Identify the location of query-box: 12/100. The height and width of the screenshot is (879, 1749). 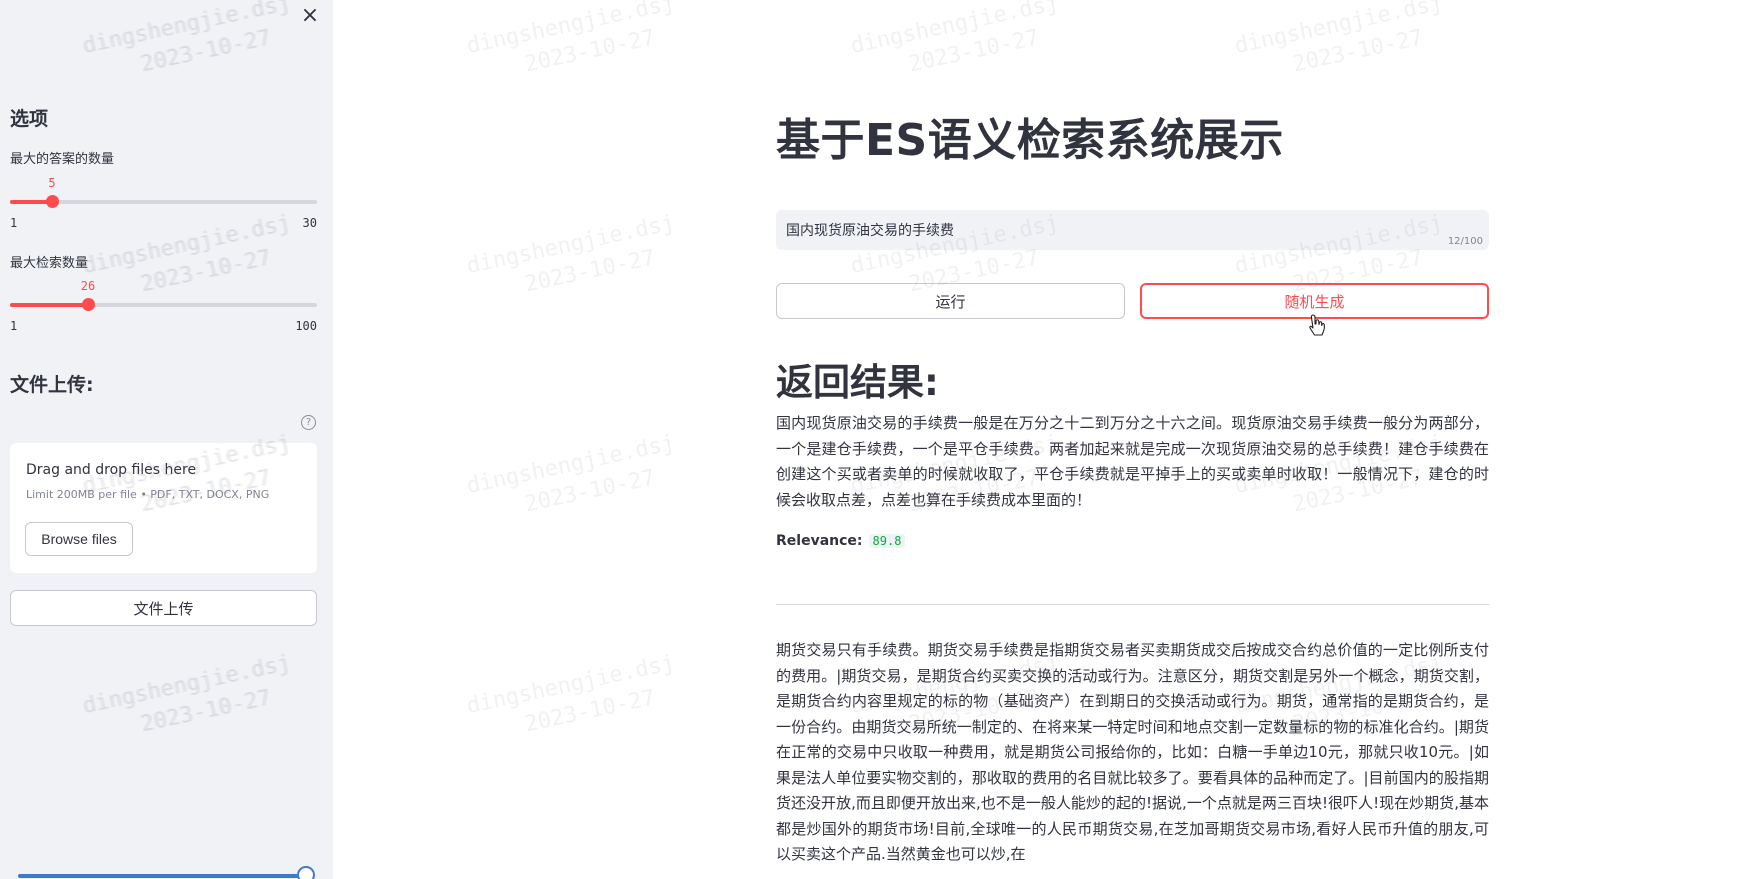
(1132, 230).